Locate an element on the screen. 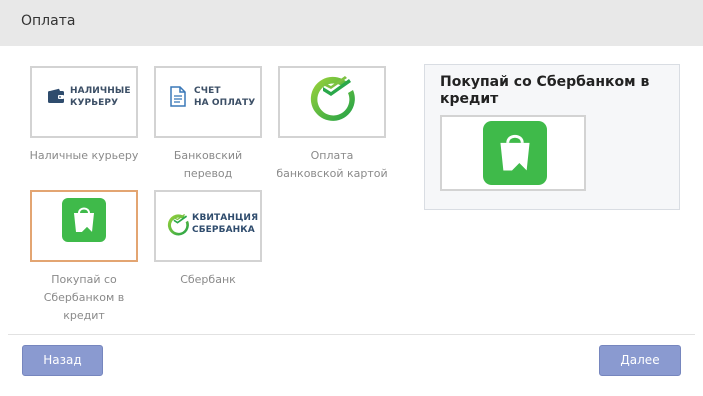 Image resolution: width=703 pixels, height=396 pixels. page-header: Оплата is located at coordinates (351, 23).